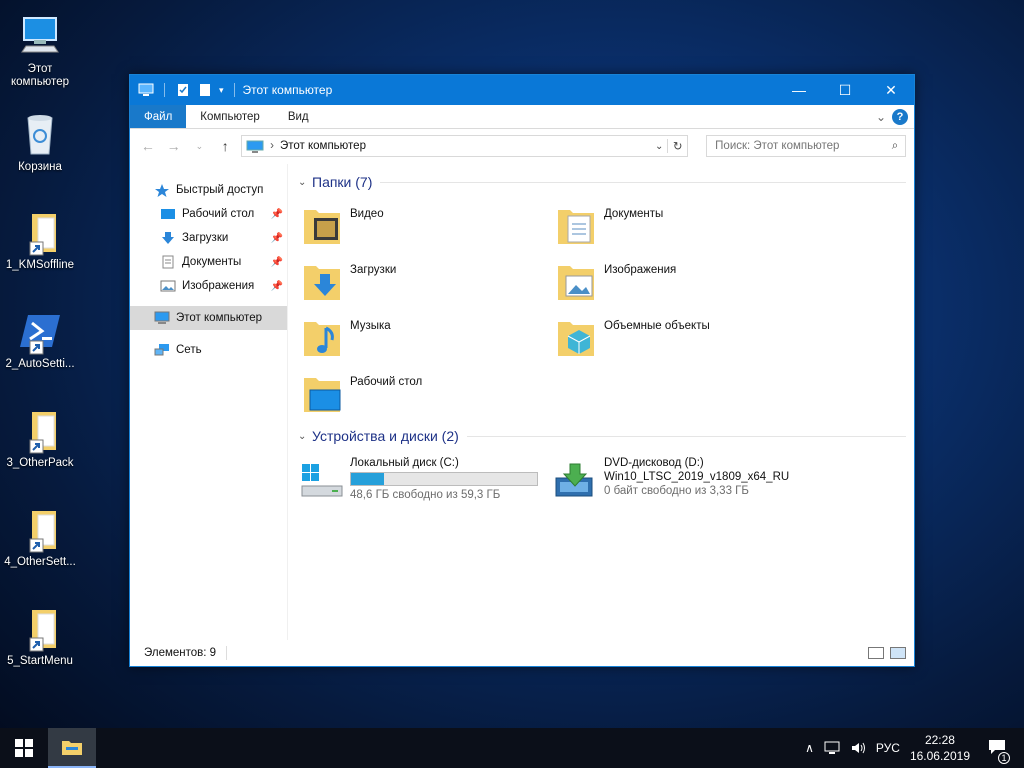 The image size is (1024, 768). Describe the element at coordinates (40, 661) in the screenshot. I see `desktop-icon-label: 5_StartMenu` at that location.